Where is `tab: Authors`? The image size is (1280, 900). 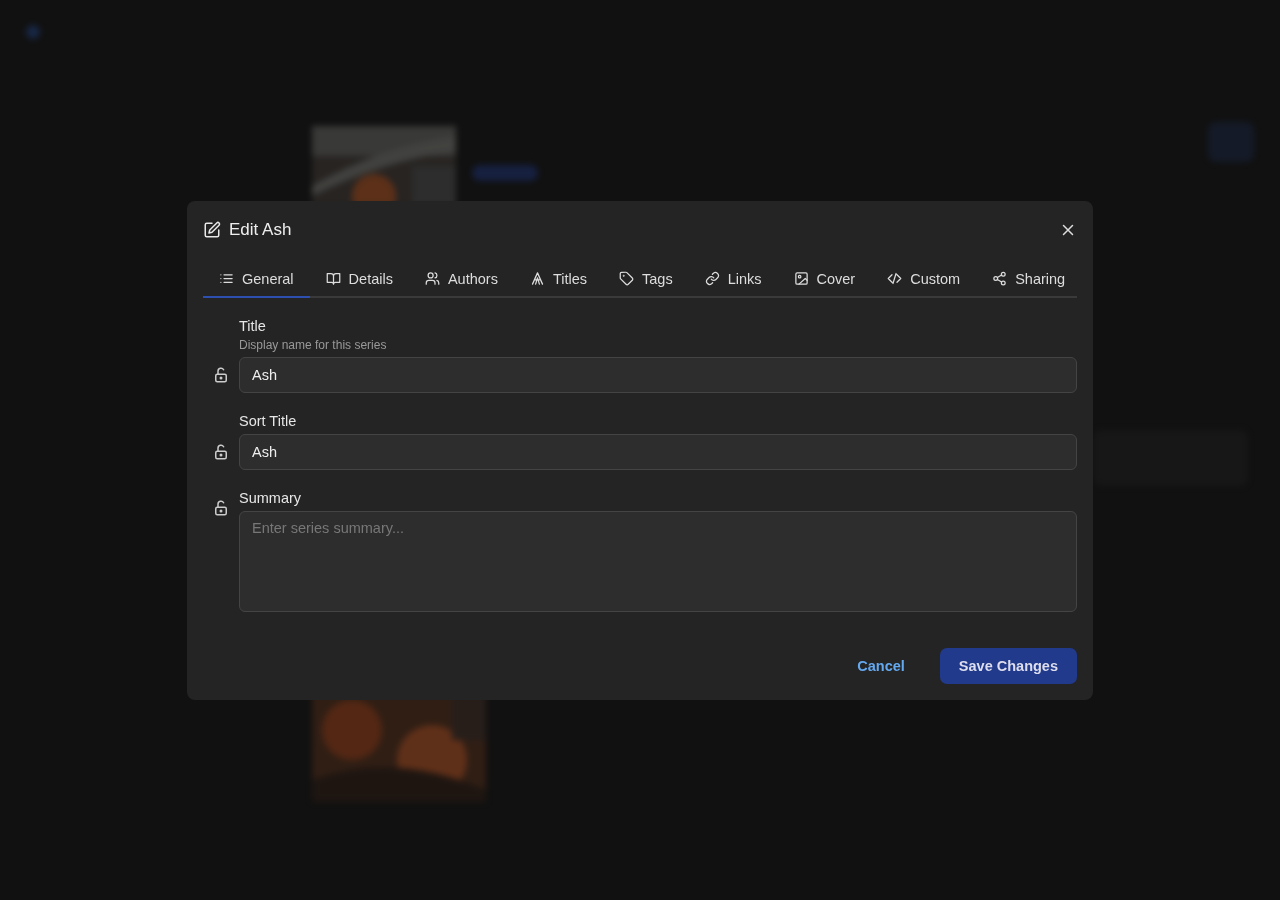 tab: Authors is located at coordinates (461, 280).